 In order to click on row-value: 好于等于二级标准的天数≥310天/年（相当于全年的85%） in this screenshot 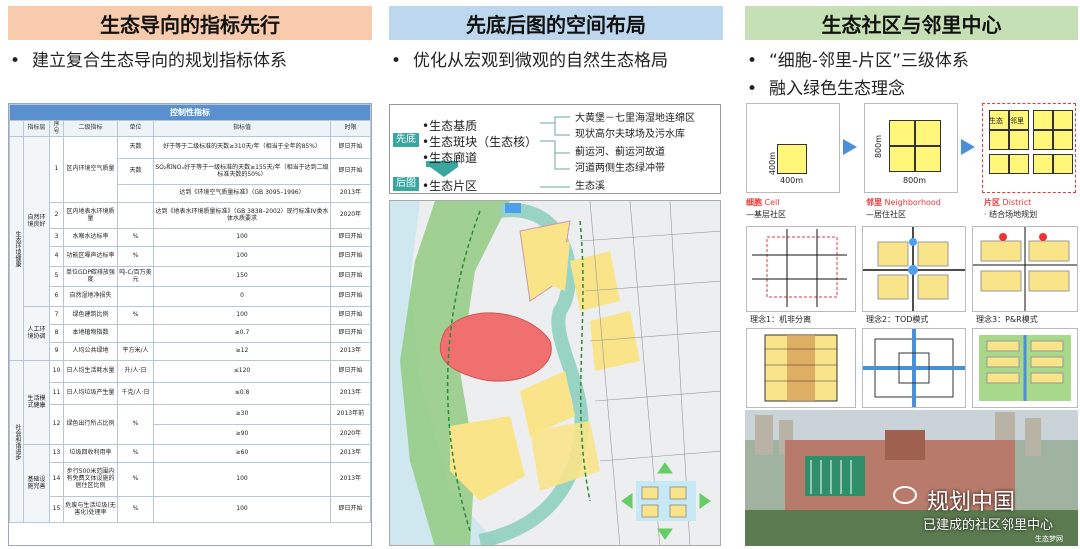, I will do `click(242, 147)`.